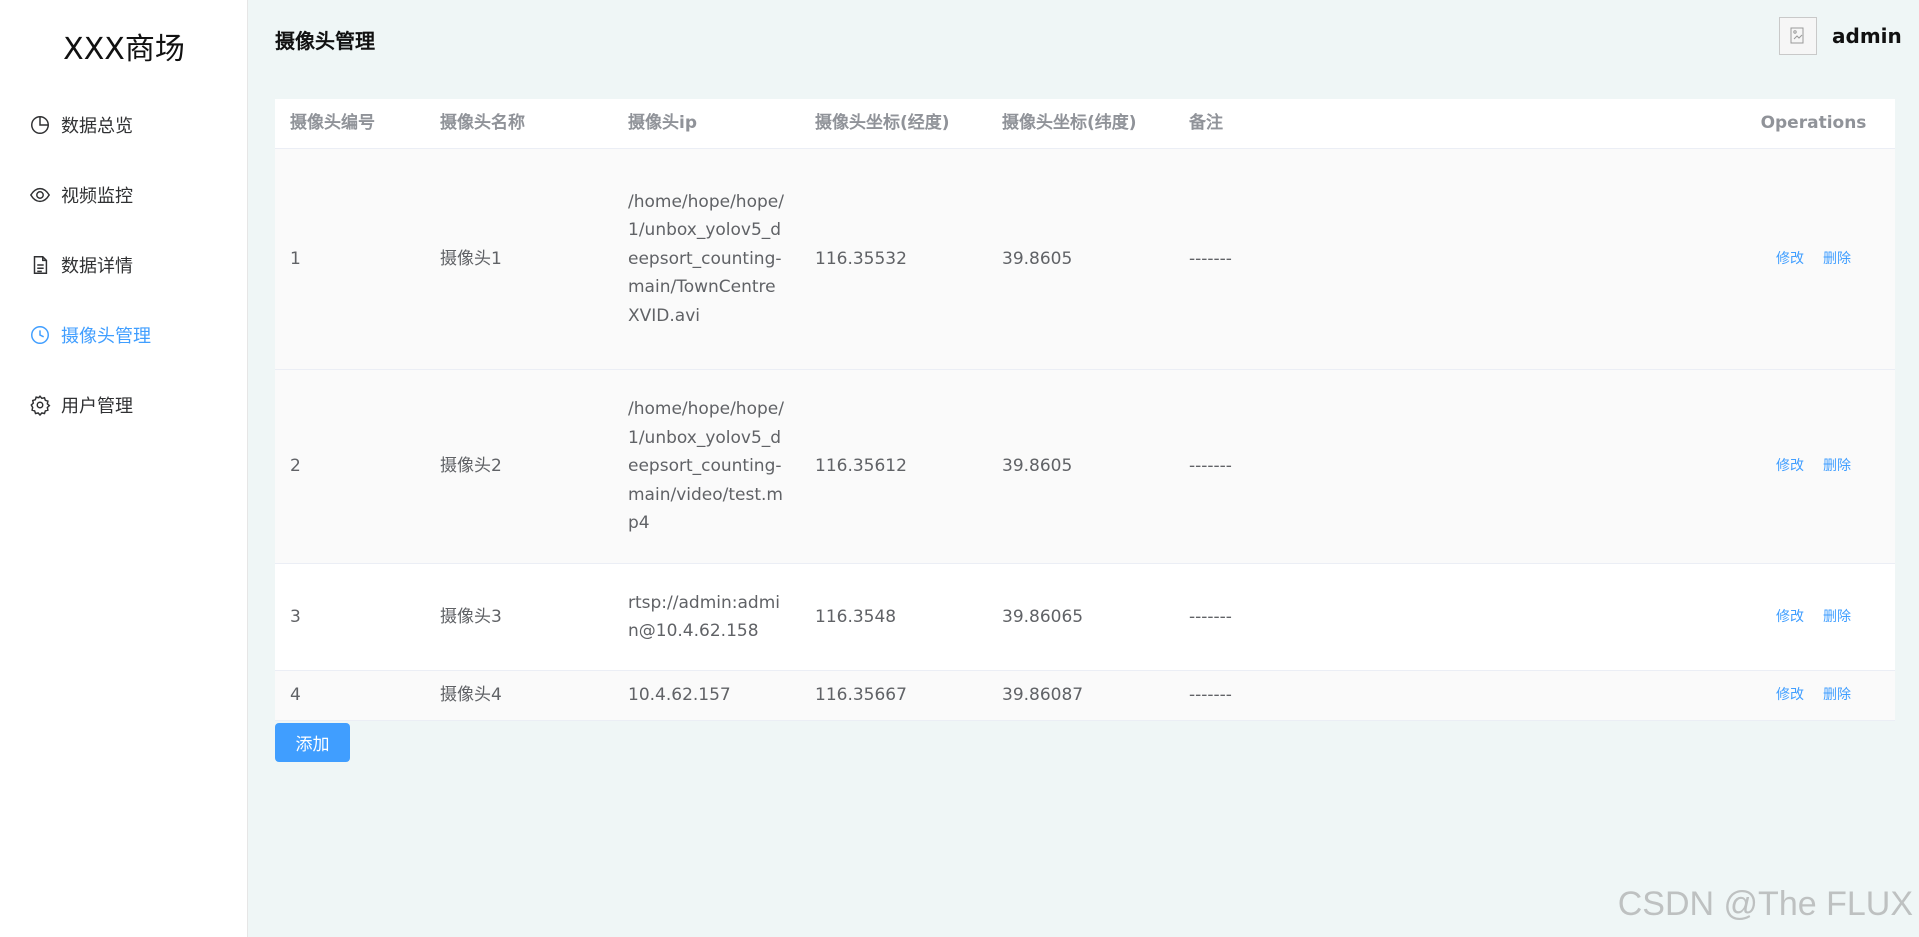 The width and height of the screenshot is (1919, 937). Describe the element at coordinates (295, 616) in the screenshot. I see `cell-id: 3` at that location.